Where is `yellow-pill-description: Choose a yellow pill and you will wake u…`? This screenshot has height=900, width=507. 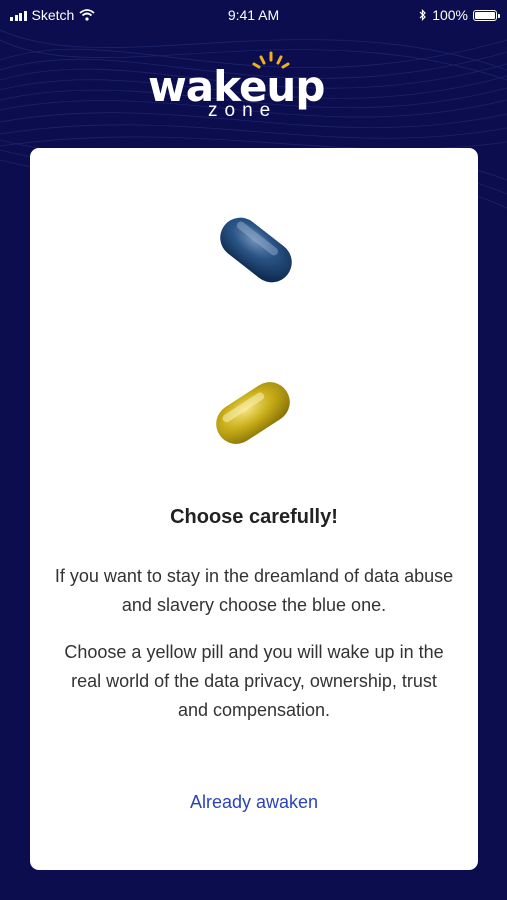
yellow-pill-description: Choose a yellow pill and you will wake u… is located at coordinates (254, 681).